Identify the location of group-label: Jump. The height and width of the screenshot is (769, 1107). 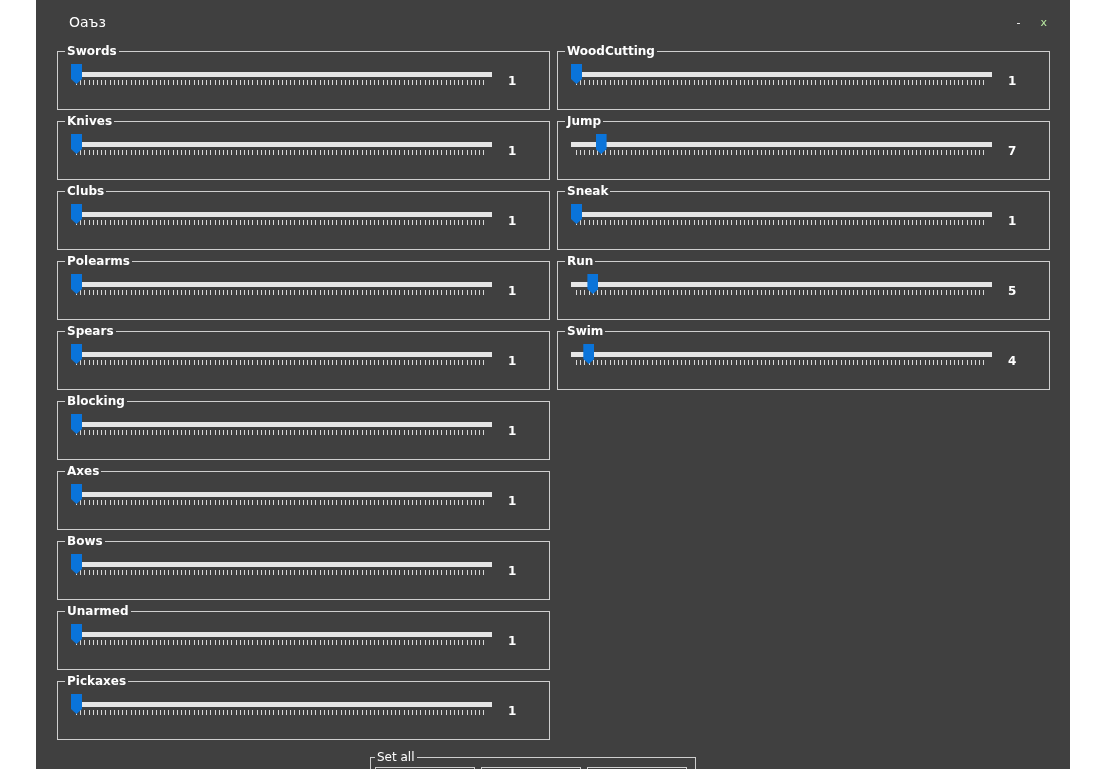
(584, 121).